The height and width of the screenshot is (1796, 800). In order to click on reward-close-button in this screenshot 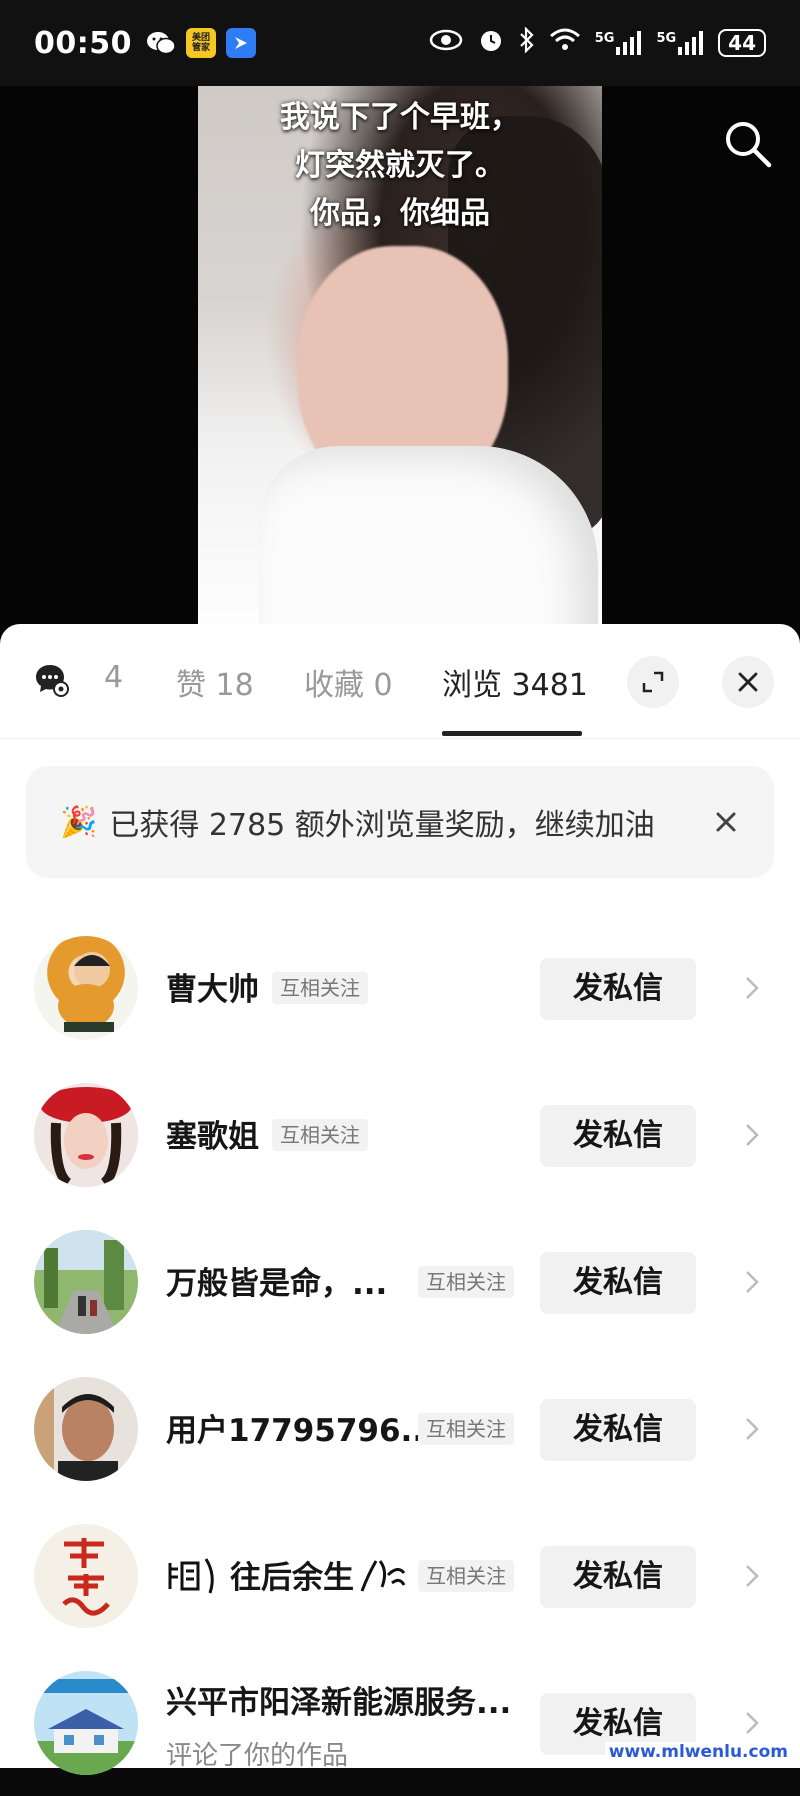, I will do `click(726, 822)`.